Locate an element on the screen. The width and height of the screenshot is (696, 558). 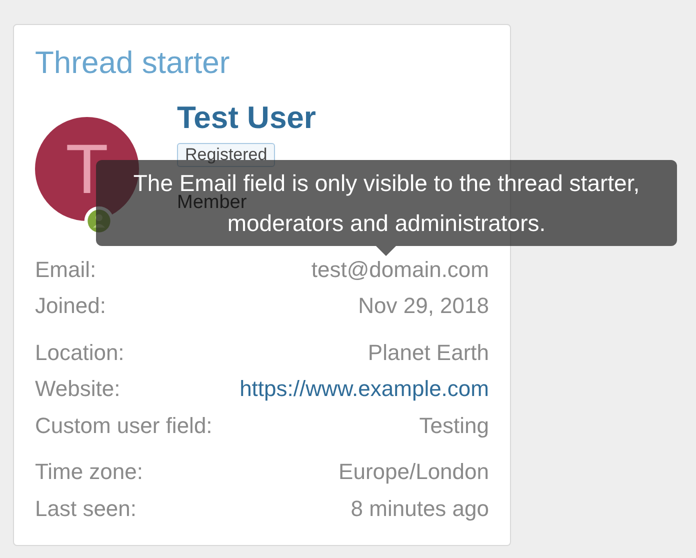
website-link: https://www.example.com is located at coordinates (364, 389).